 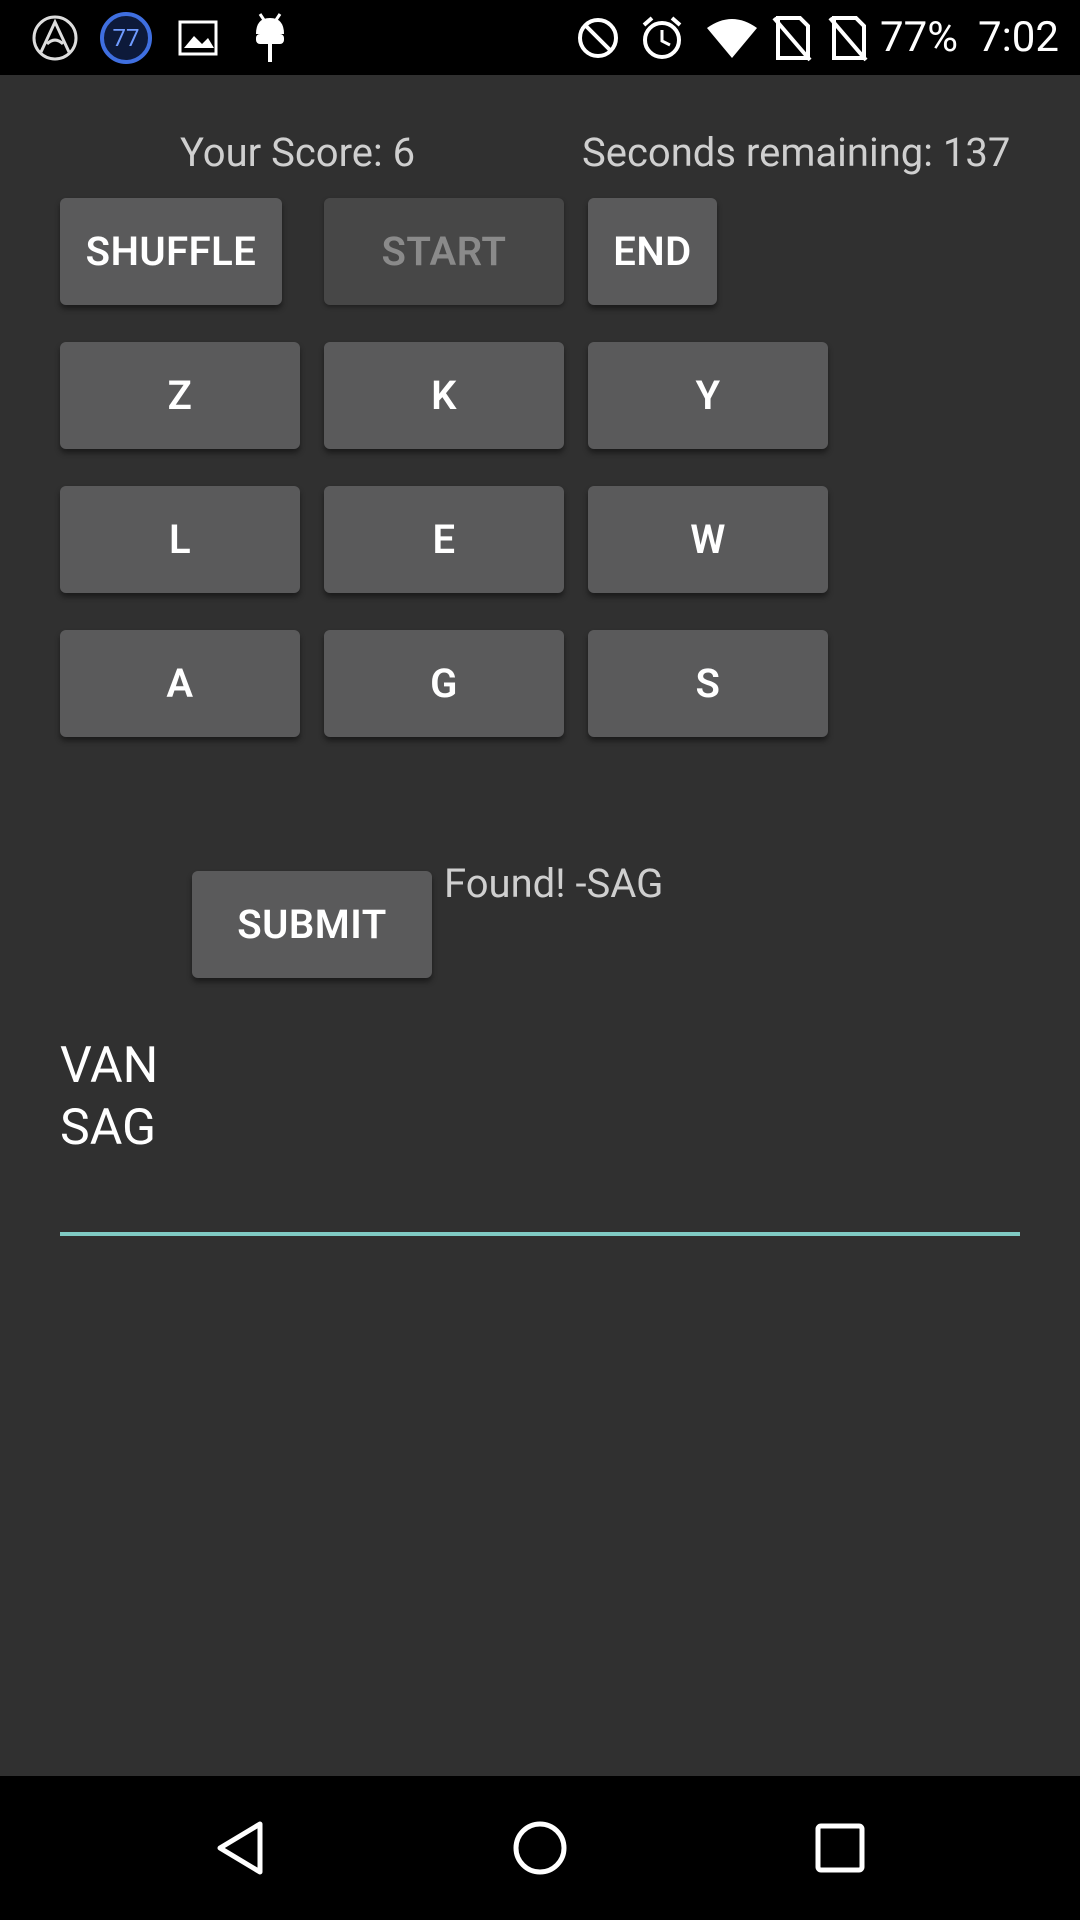 What do you see at coordinates (554, 883) in the screenshot?
I see `result-message: Found! -SAG` at bounding box center [554, 883].